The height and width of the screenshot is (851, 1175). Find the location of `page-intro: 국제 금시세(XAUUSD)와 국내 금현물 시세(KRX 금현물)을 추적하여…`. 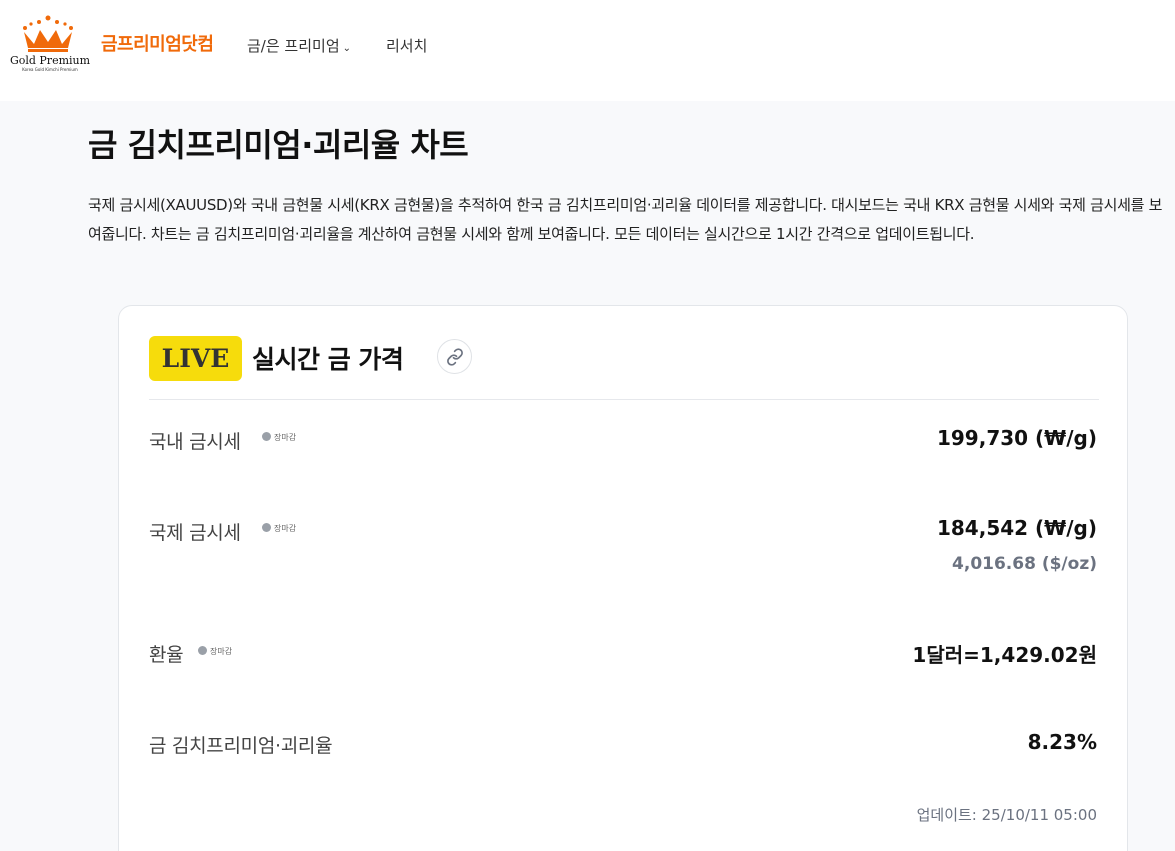

page-intro: 국제 금시세(XAUUSD)와 국내 금현물 시세(KRX 금현물)을 추적하여… is located at coordinates (625, 219).